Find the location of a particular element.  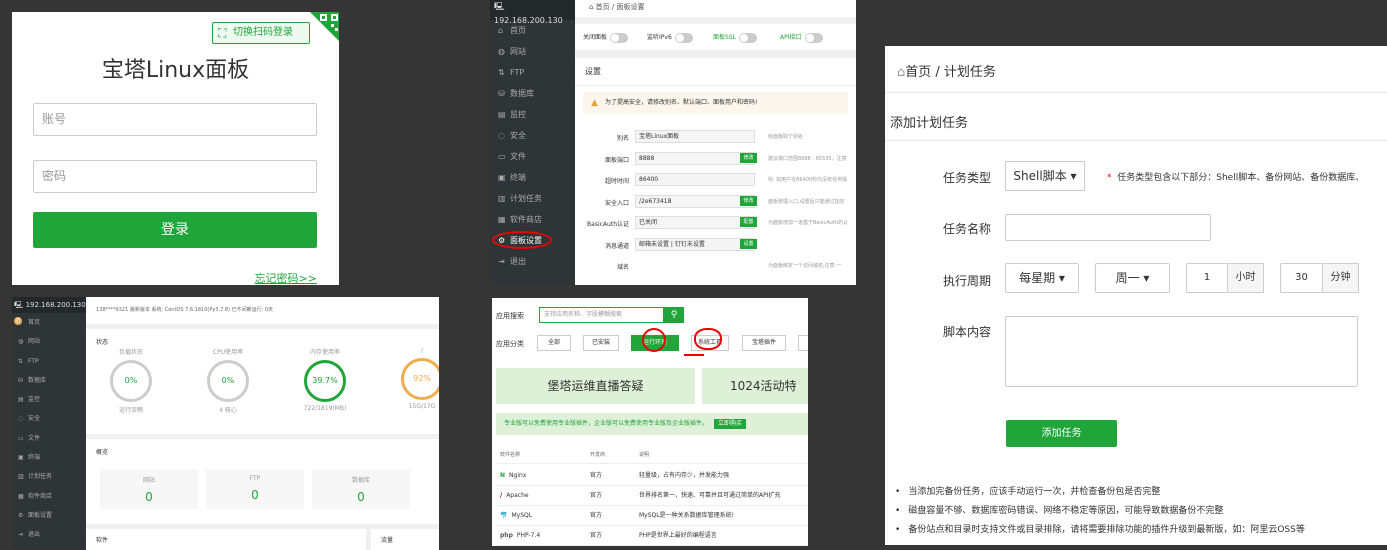

tab-all: 全部 is located at coordinates (554, 343).